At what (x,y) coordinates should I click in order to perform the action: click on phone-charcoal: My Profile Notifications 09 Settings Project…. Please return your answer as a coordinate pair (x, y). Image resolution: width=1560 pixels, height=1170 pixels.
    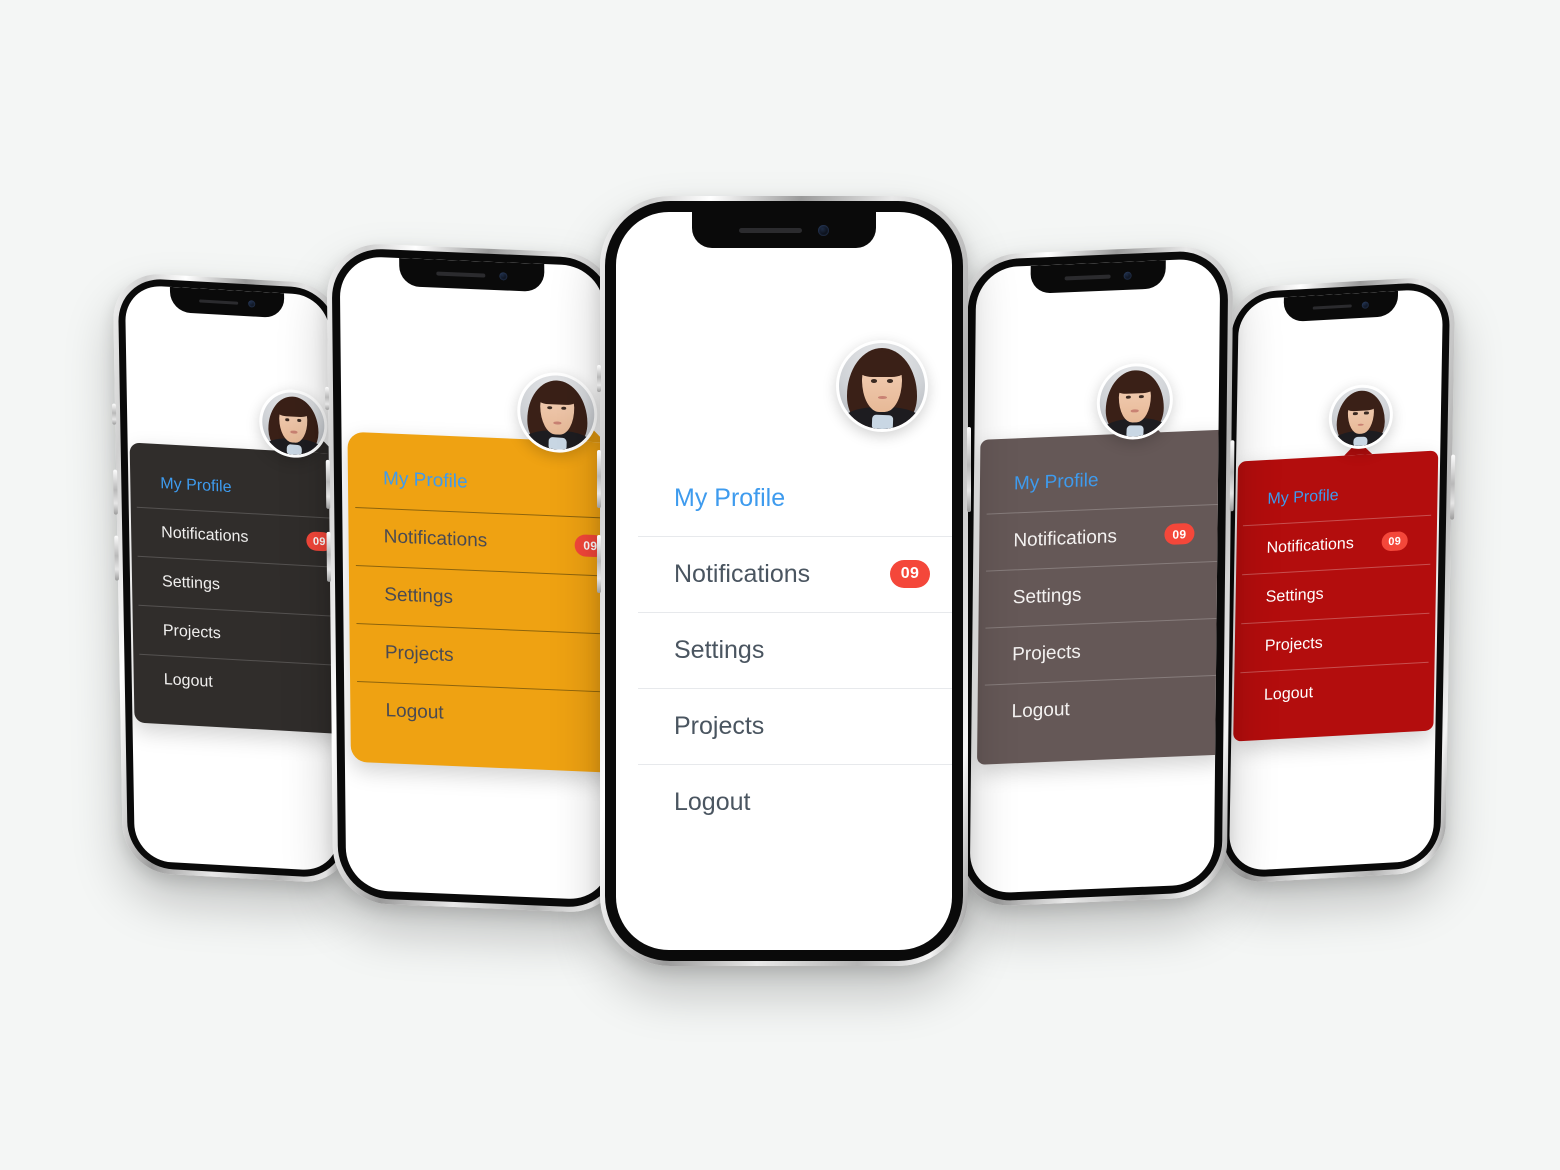
    Looking at the image, I should click on (231, 578).